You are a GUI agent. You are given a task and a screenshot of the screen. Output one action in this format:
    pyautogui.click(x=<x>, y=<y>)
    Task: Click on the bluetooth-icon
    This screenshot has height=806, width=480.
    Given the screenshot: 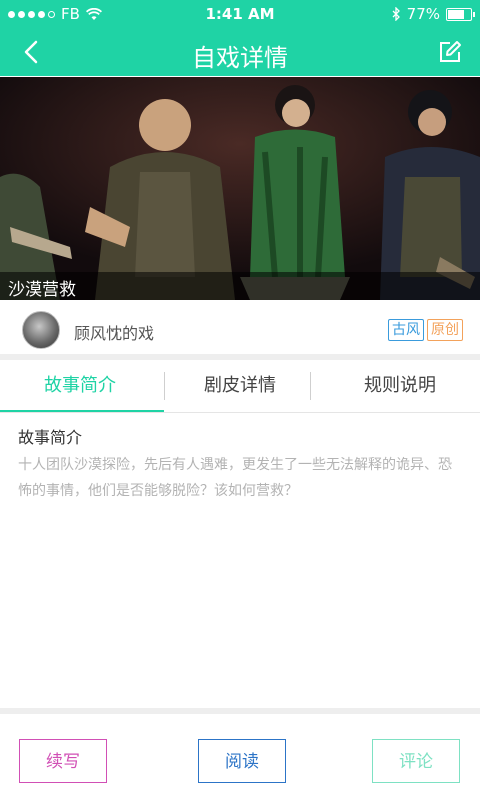 What is the action you would take?
    pyautogui.click(x=396, y=14)
    